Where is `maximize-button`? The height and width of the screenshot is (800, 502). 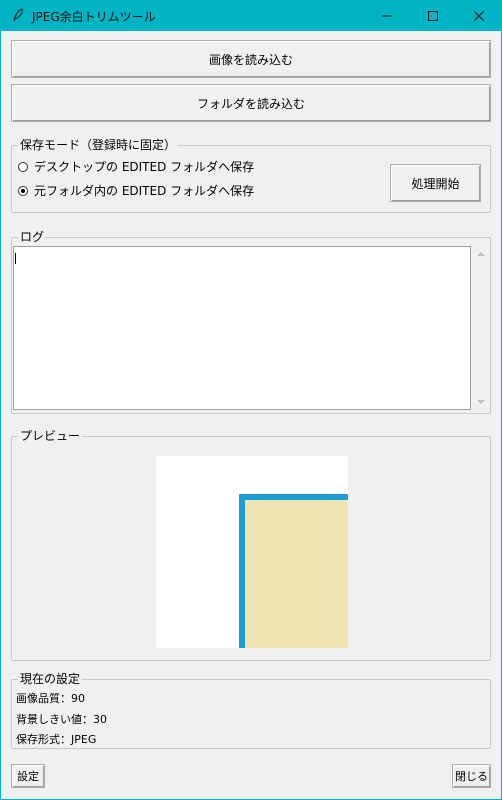 maximize-button is located at coordinates (433, 15).